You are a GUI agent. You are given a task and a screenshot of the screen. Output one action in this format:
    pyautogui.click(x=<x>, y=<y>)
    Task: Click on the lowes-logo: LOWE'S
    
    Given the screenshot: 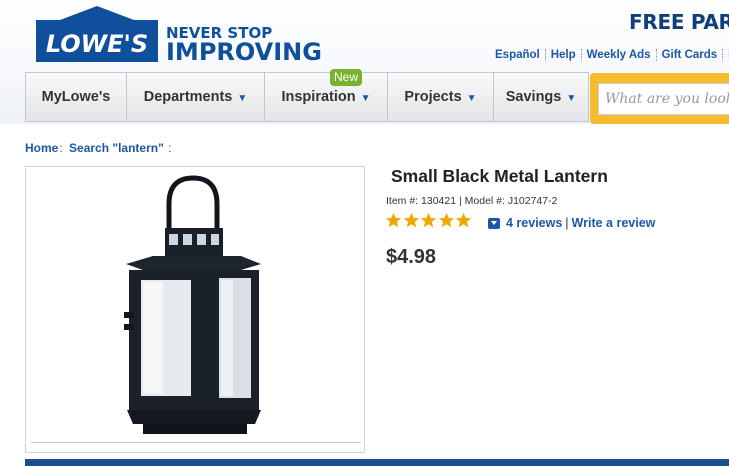 What is the action you would take?
    pyautogui.click(x=97, y=34)
    